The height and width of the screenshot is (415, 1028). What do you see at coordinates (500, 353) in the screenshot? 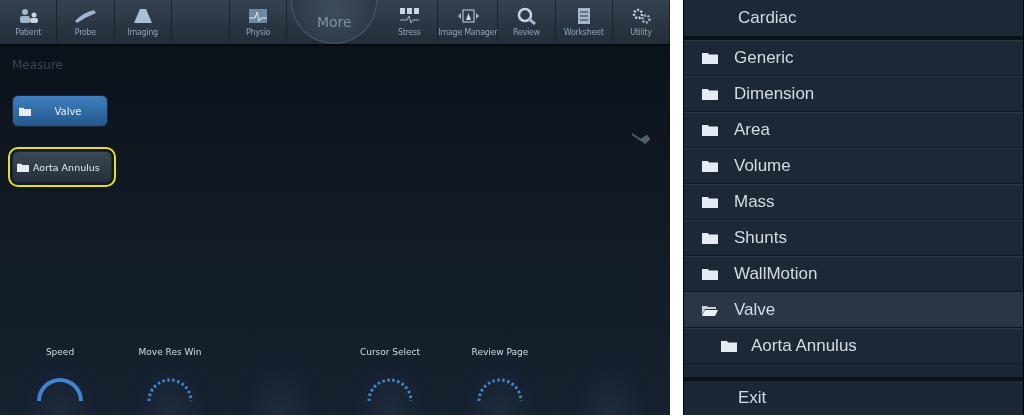
I see `knob-label: Review Page` at bounding box center [500, 353].